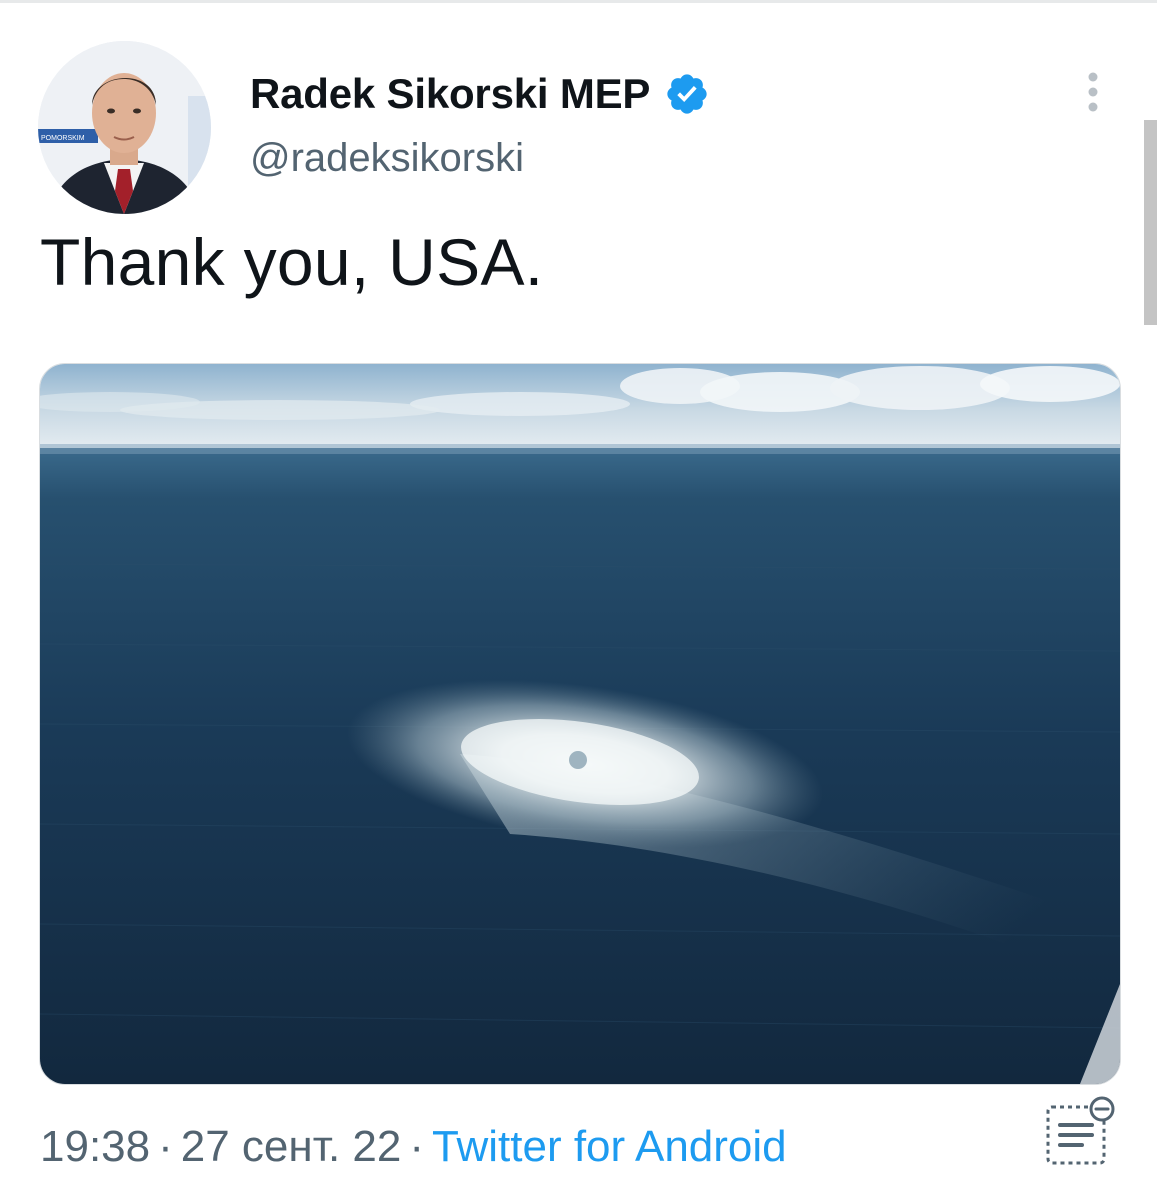 This screenshot has width=1157, height=1200. I want to click on tweet-date: 27 сент. 22, so click(291, 1147).